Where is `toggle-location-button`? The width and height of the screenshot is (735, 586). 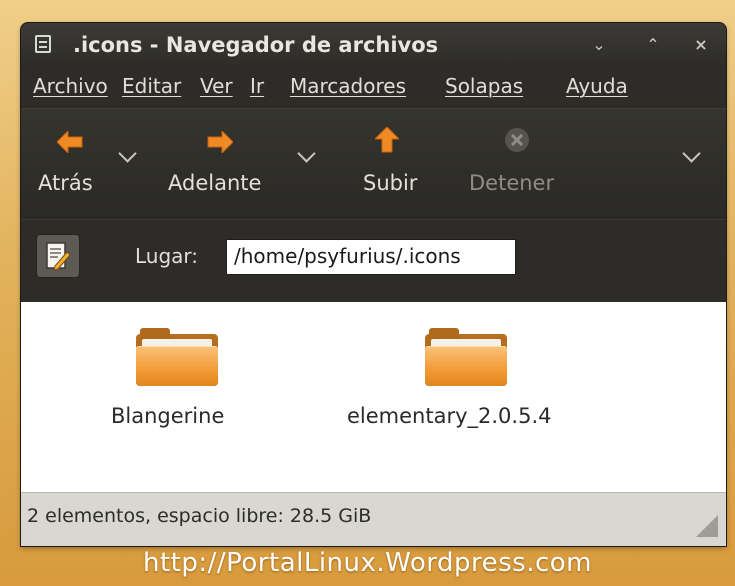 toggle-location-button is located at coordinates (58, 256).